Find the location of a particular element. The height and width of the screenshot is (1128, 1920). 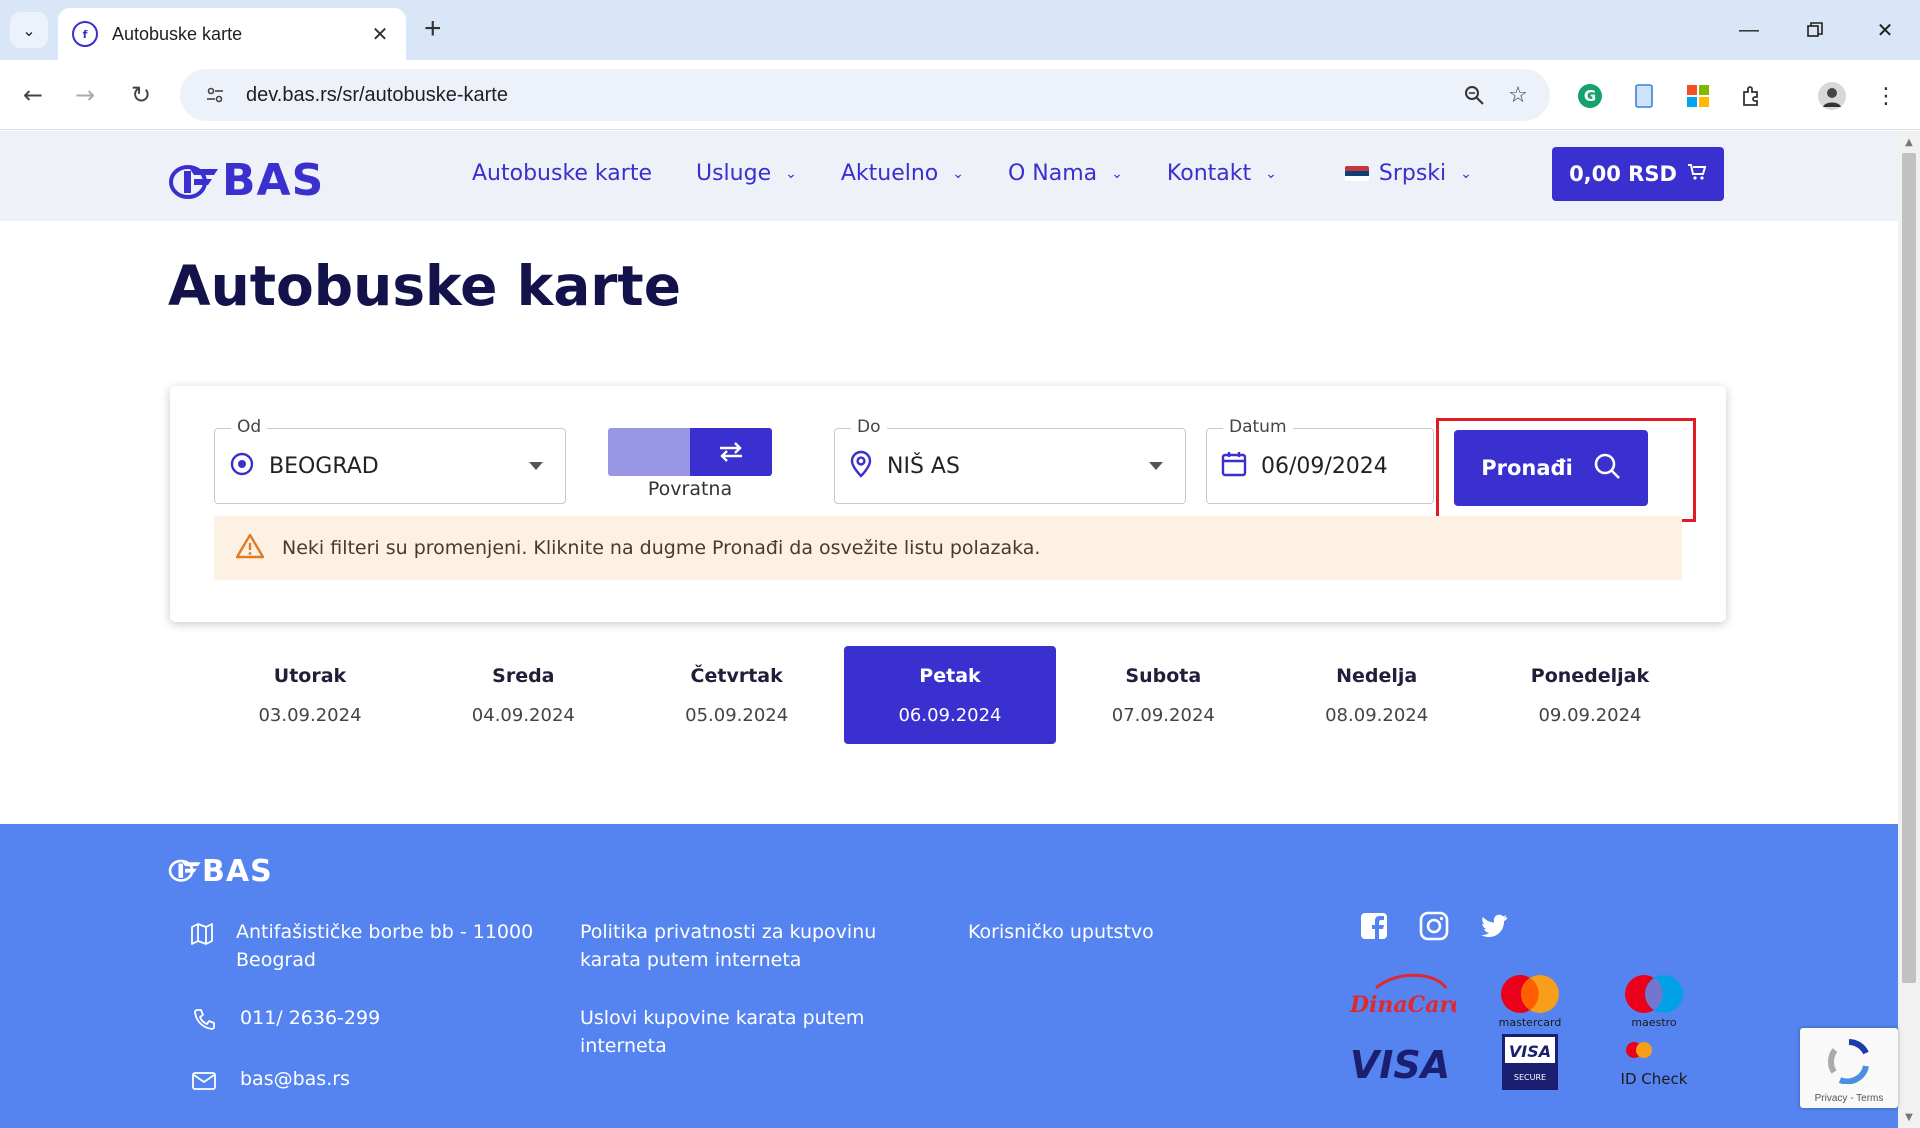

footer-link-user-guide: Korisničko uputstvo is located at coordinates (1061, 932).